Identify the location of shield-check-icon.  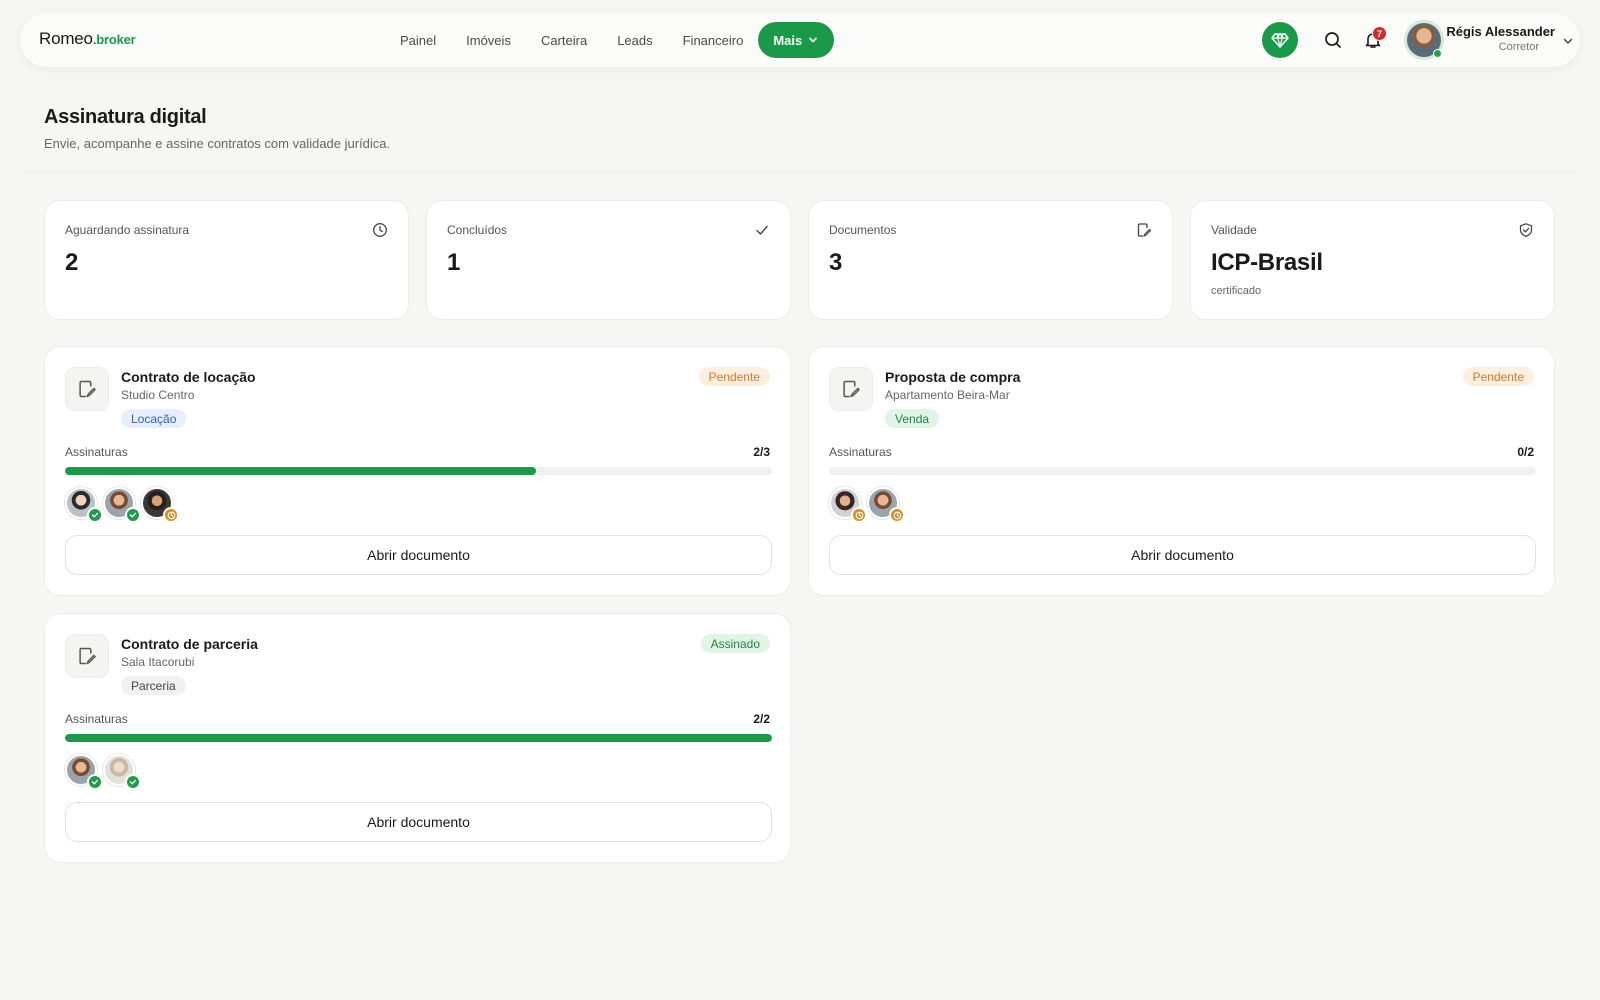
(1526, 230).